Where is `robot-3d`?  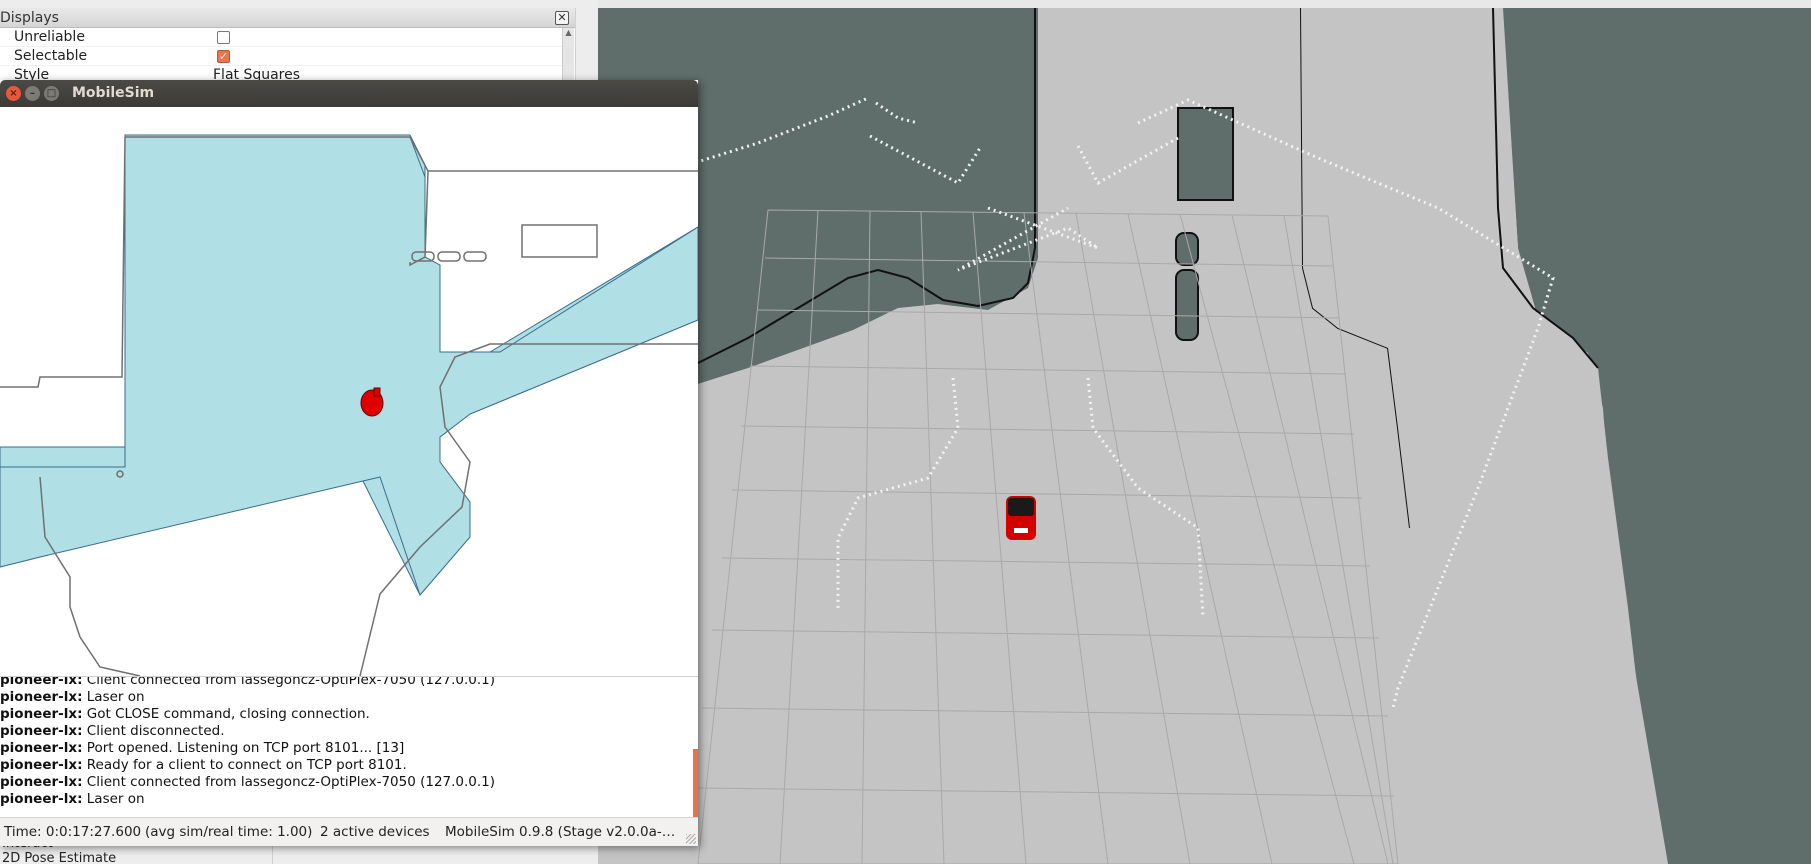
robot-3d is located at coordinates (1021, 518).